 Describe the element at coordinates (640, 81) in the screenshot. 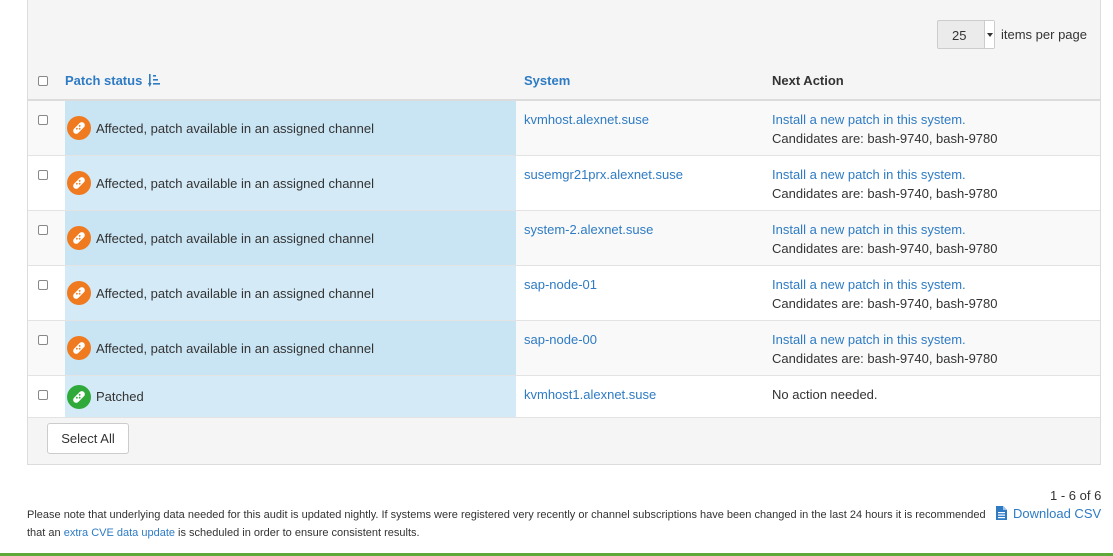

I see `system-header: System` at that location.